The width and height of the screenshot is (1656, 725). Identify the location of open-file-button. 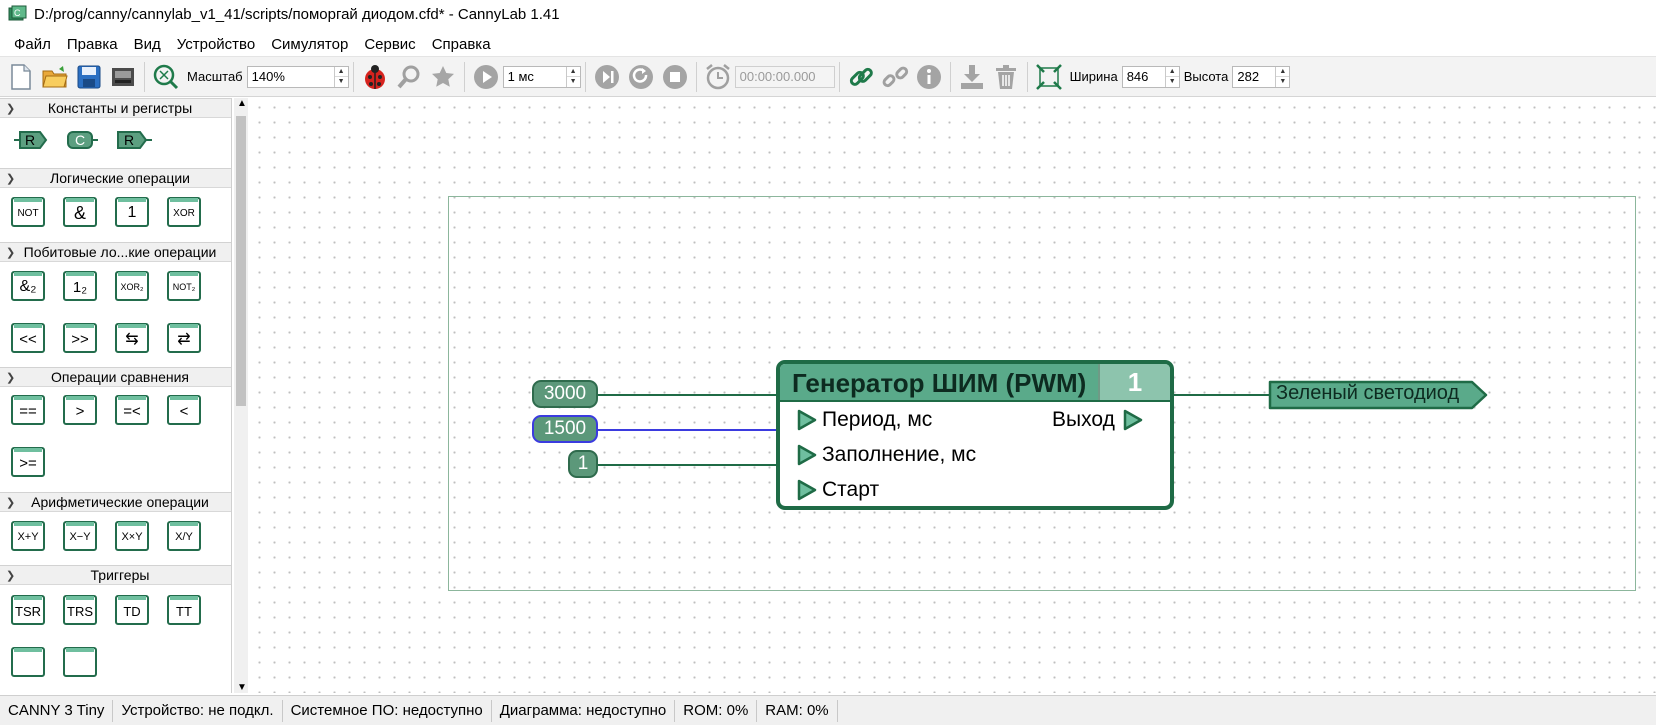
(55, 77).